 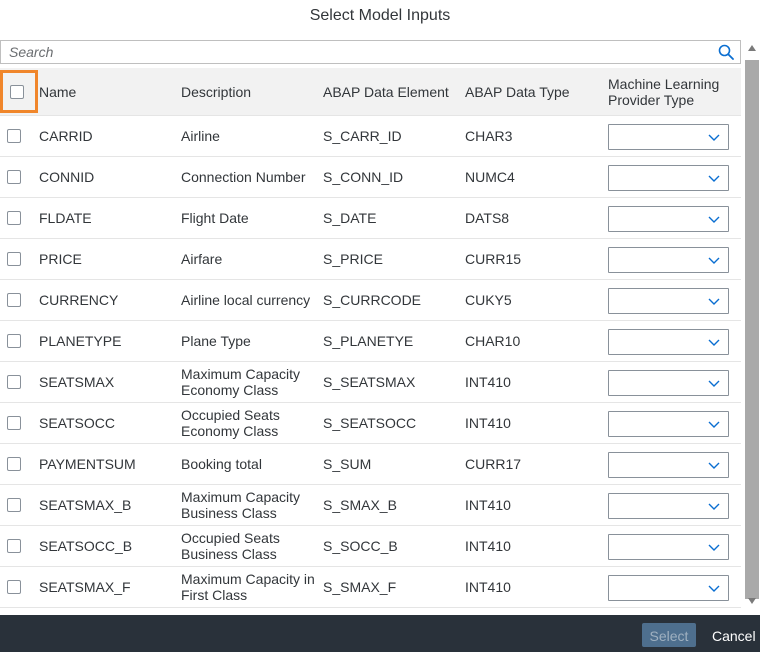 I want to click on row-name: PLANETYPE, so click(x=80, y=341).